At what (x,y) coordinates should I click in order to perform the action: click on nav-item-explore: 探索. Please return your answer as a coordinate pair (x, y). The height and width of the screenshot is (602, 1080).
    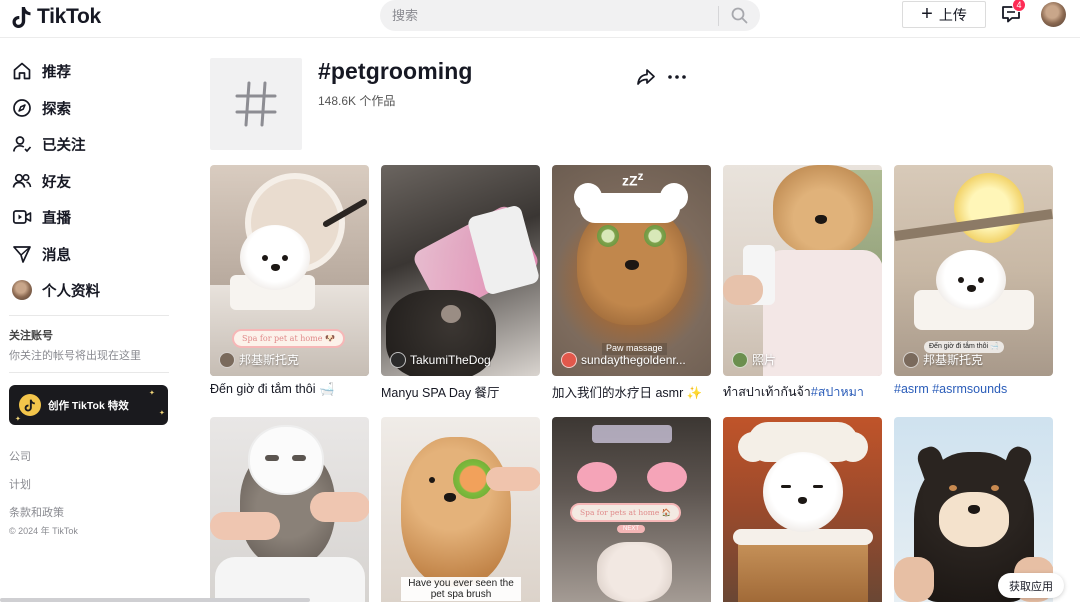
    Looking at the image, I should click on (41, 108).